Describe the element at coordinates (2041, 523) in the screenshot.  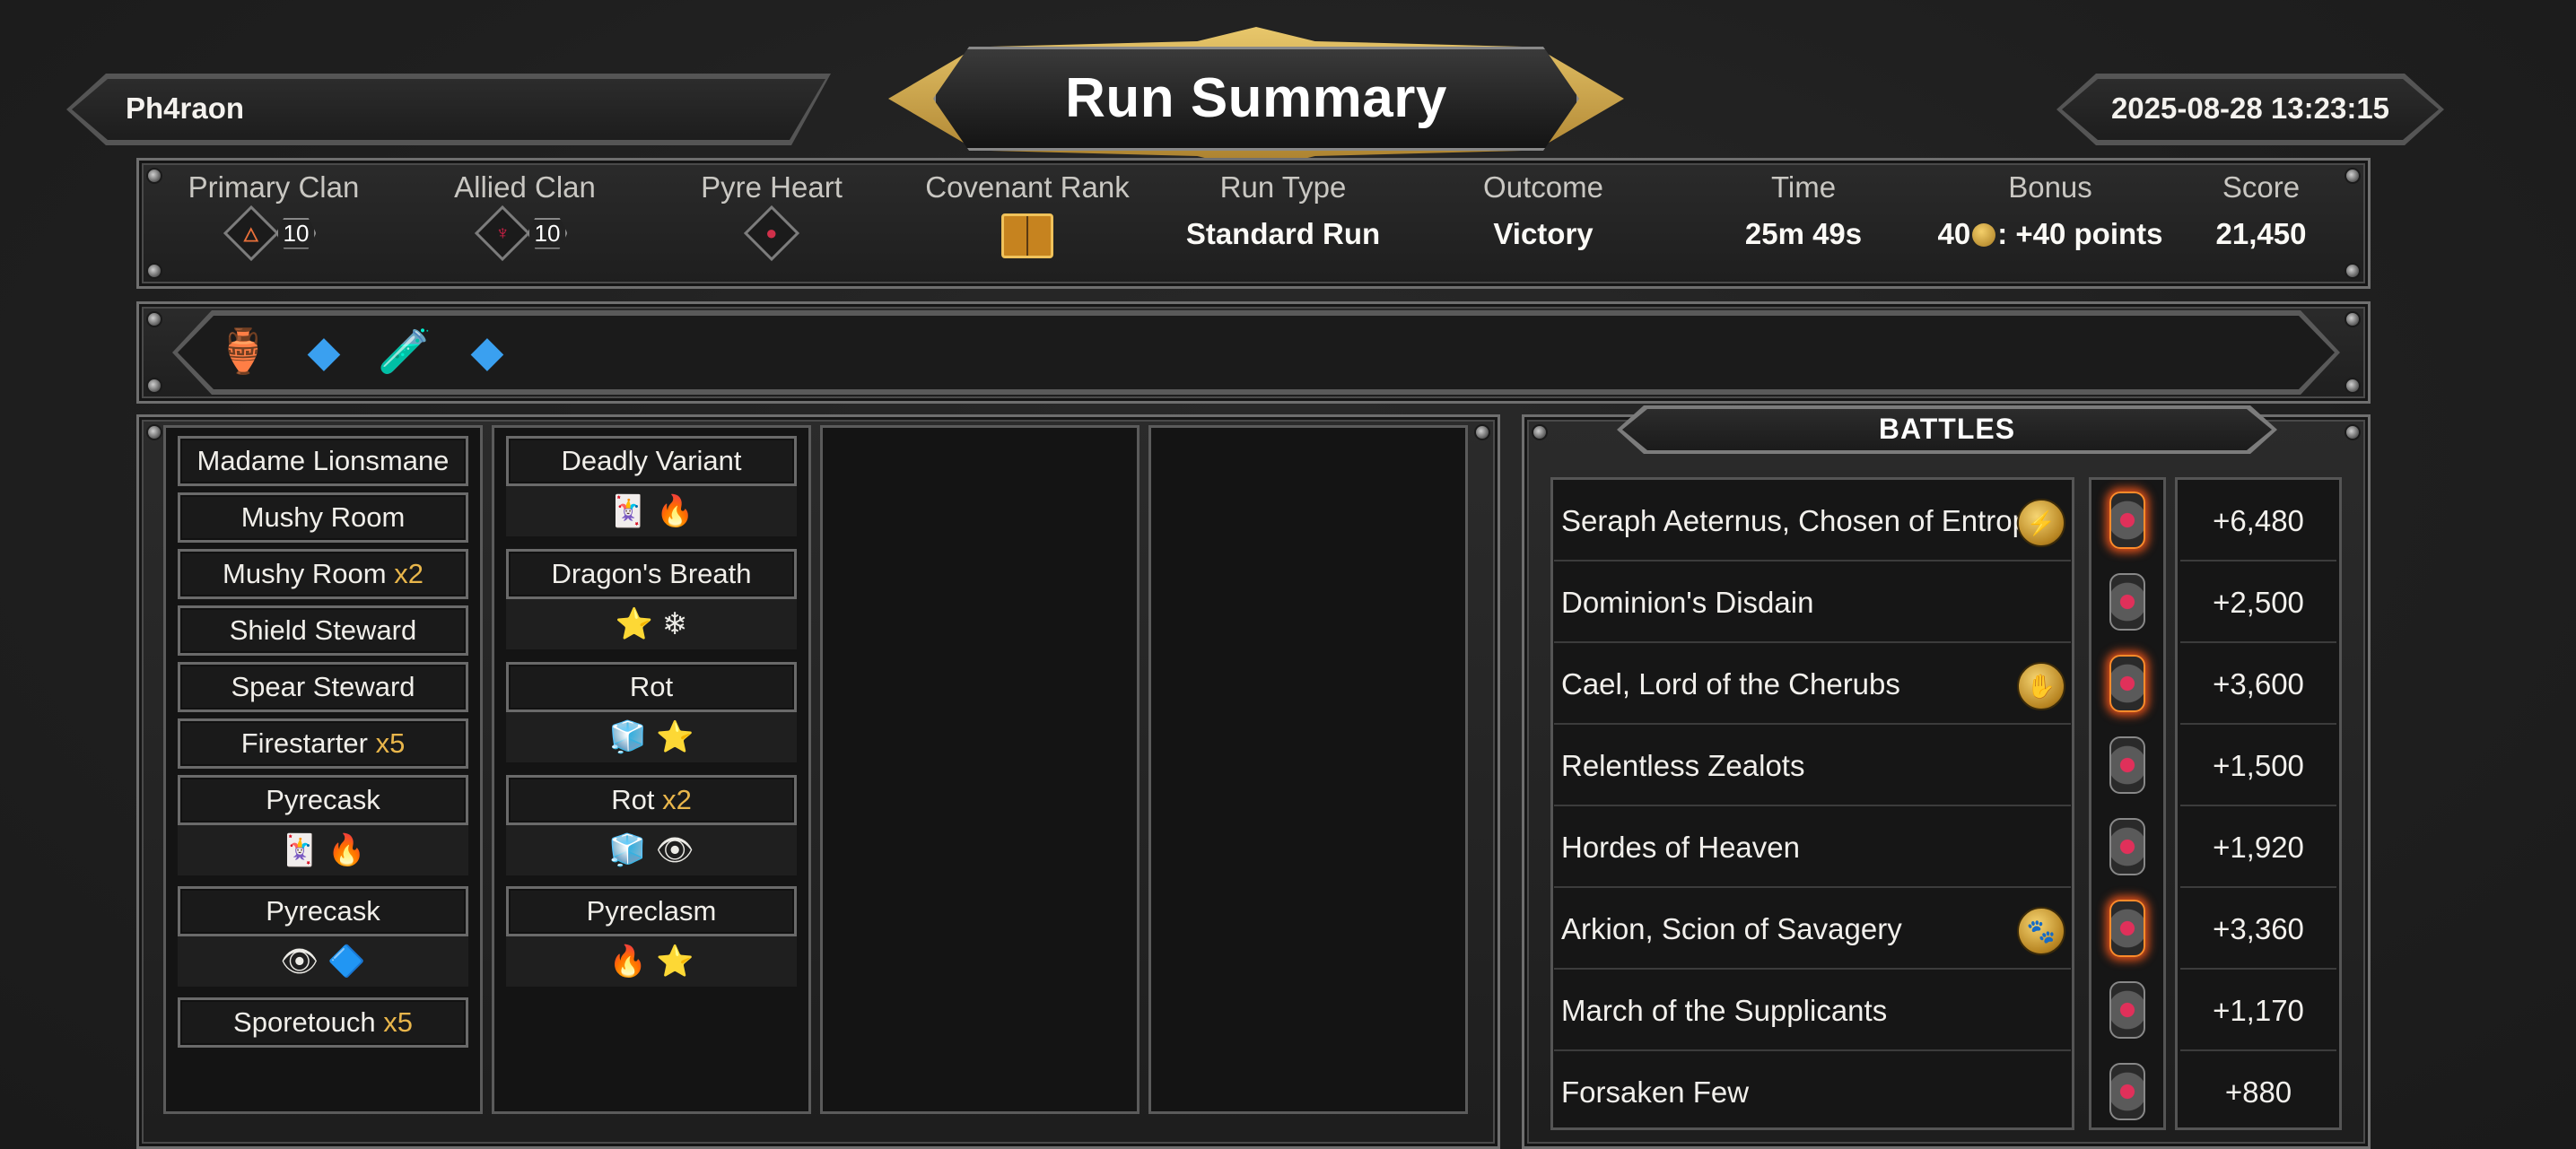
I see `boss-medal-icon: ⚡` at that location.